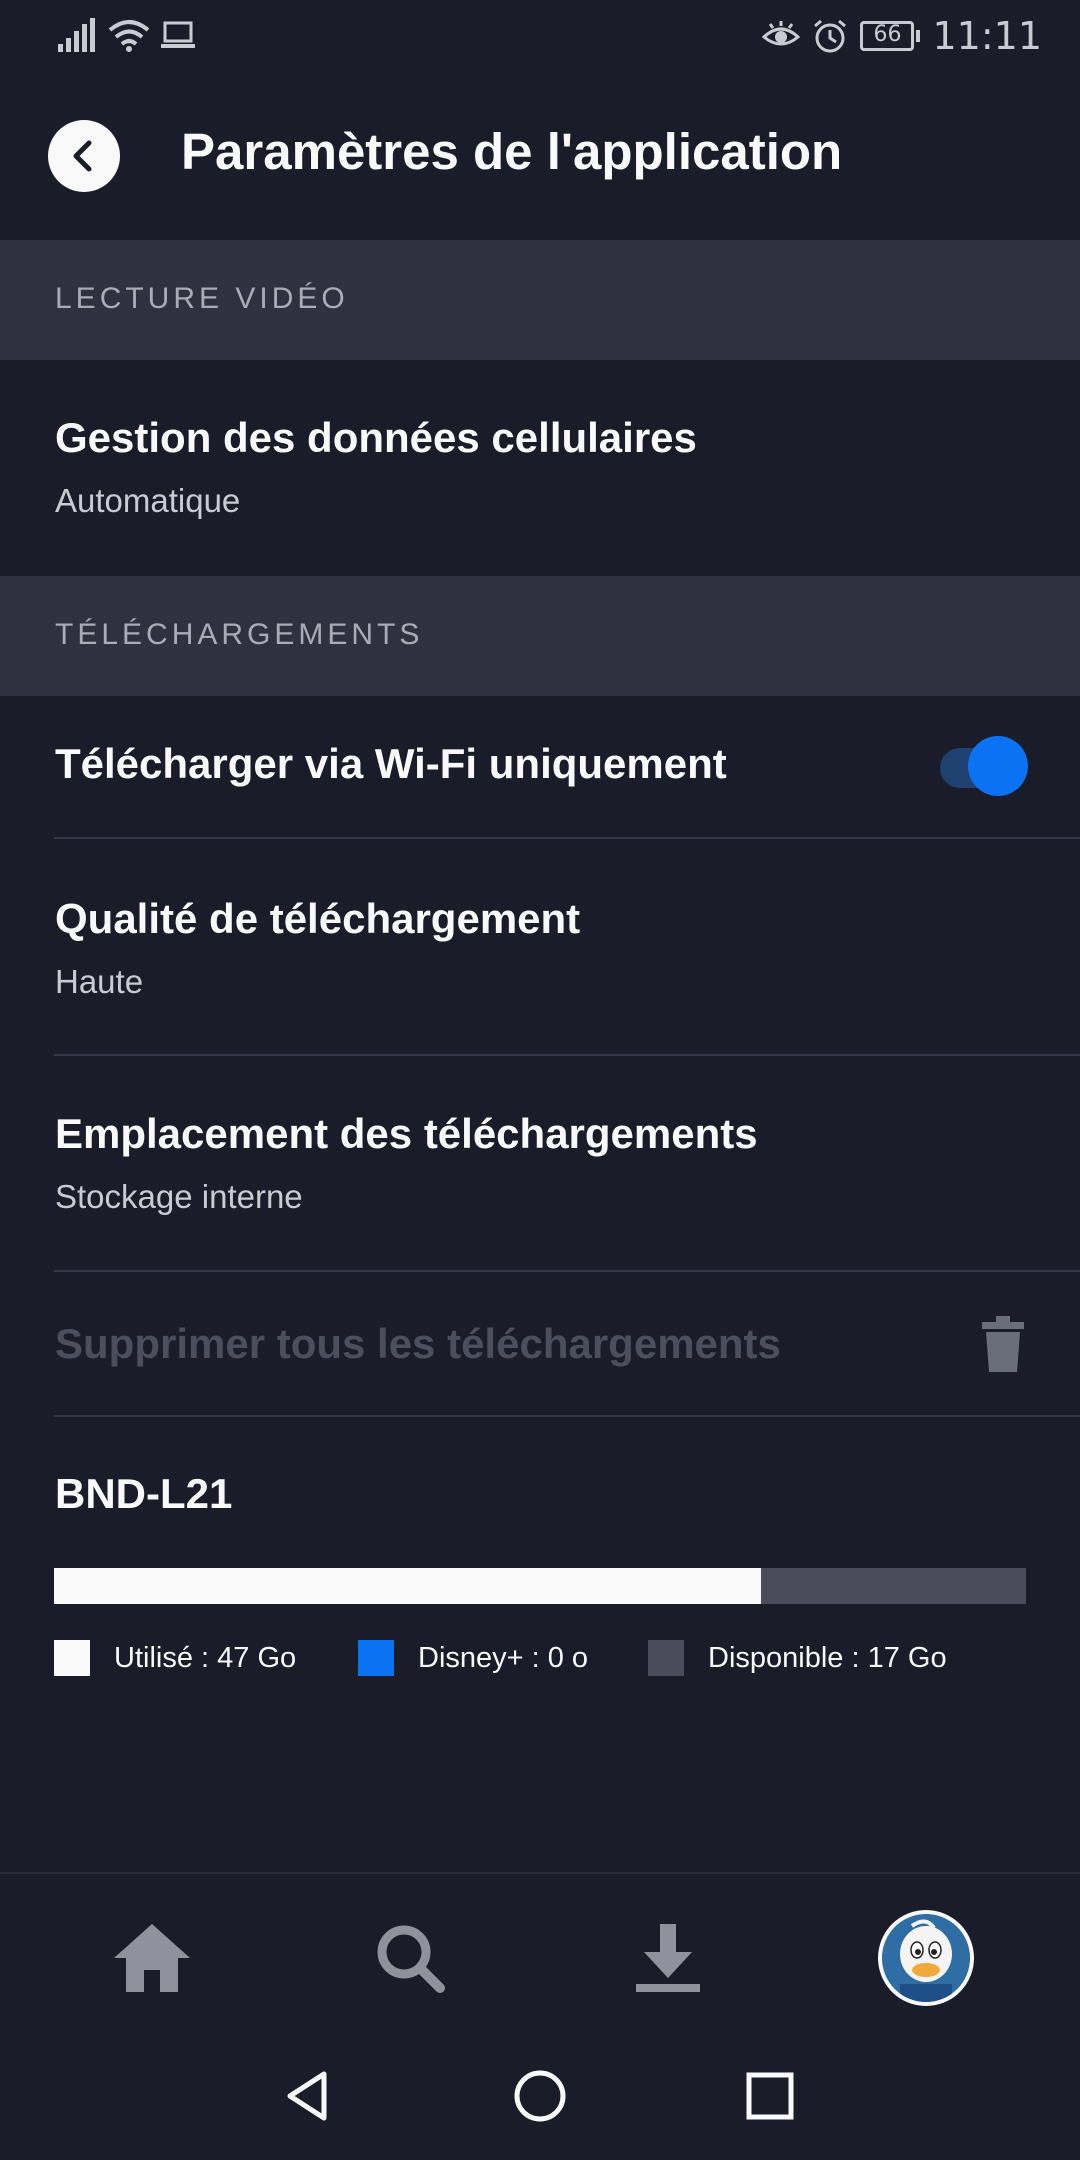  Describe the element at coordinates (391, 763) in the screenshot. I see `setting-title: Télécharger via Wi-Fi uniquement` at that location.